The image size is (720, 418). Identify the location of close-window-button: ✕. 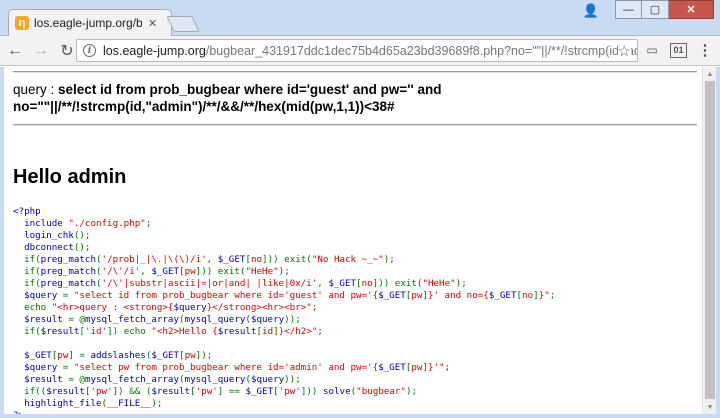
(691, 9).